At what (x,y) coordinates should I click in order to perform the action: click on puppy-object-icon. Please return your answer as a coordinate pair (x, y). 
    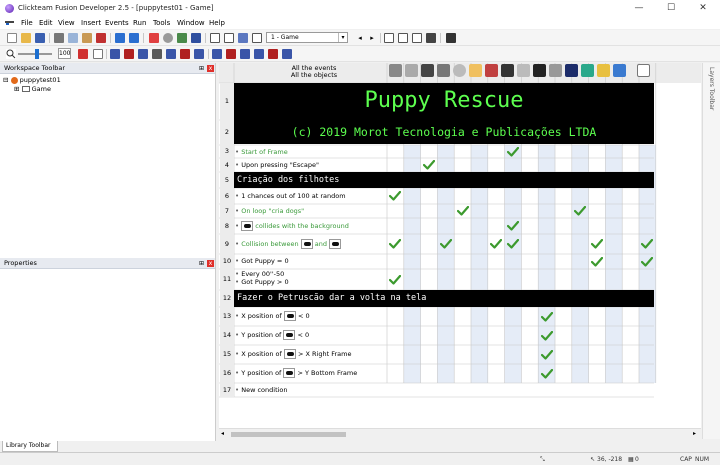
    Looking at the image, I should click on (539, 70).